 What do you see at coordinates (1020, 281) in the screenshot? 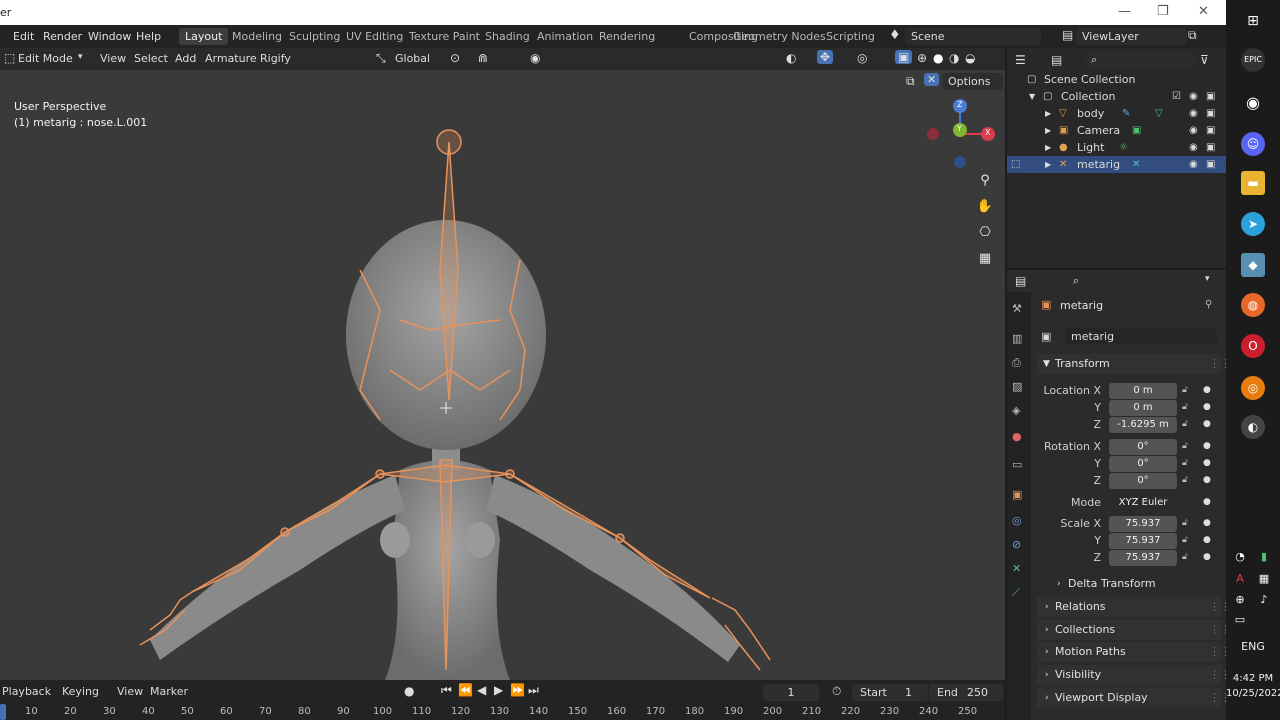
I see `properties-editor-icon: ▤` at bounding box center [1020, 281].